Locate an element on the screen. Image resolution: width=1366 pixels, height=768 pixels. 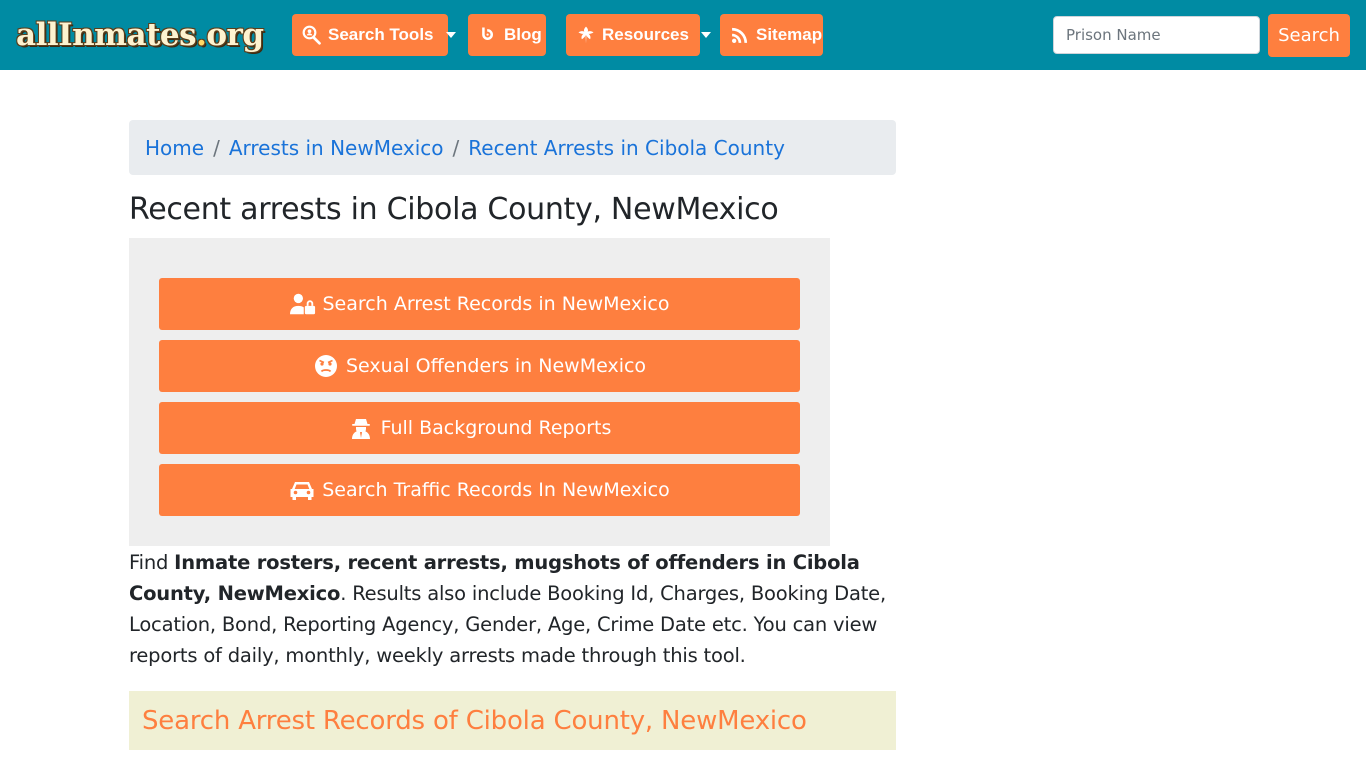
sexual-offenders-button: Sexual Offenders in NewMexico is located at coordinates (479, 366).